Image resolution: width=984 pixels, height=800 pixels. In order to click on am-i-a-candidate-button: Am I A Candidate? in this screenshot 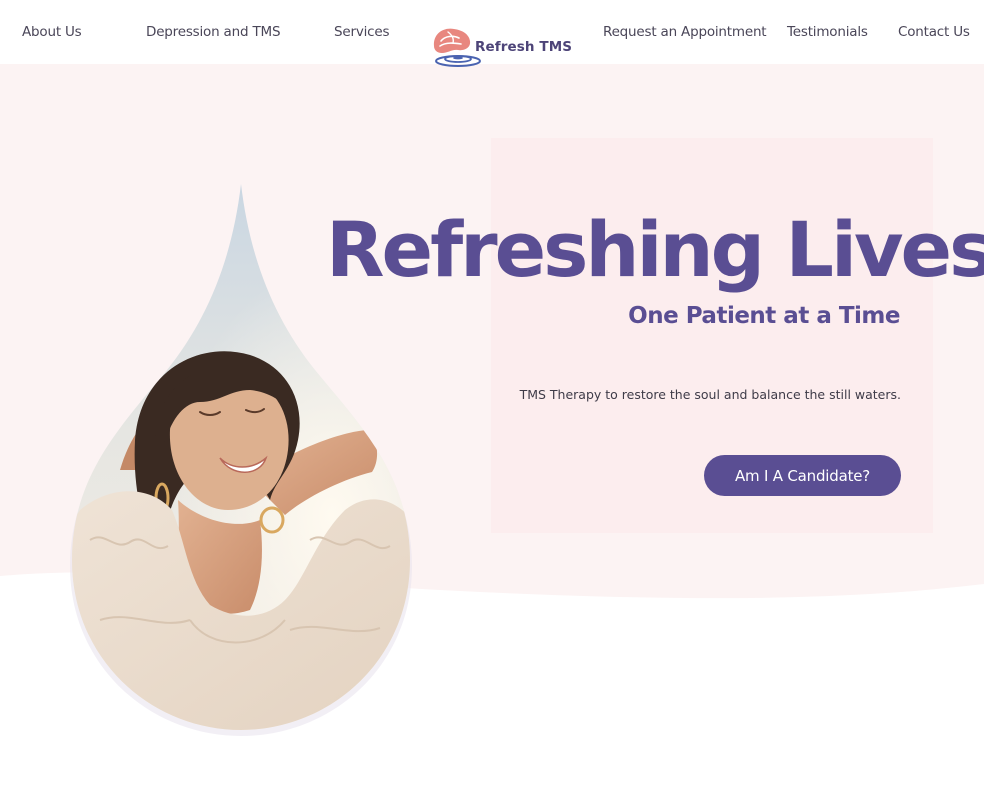, I will do `click(802, 475)`.